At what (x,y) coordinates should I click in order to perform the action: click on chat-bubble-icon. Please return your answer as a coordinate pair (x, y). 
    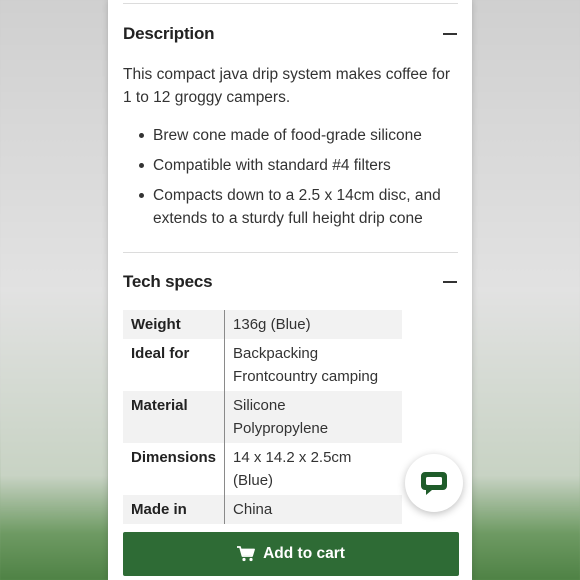
    Looking at the image, I should click on (434, 483).